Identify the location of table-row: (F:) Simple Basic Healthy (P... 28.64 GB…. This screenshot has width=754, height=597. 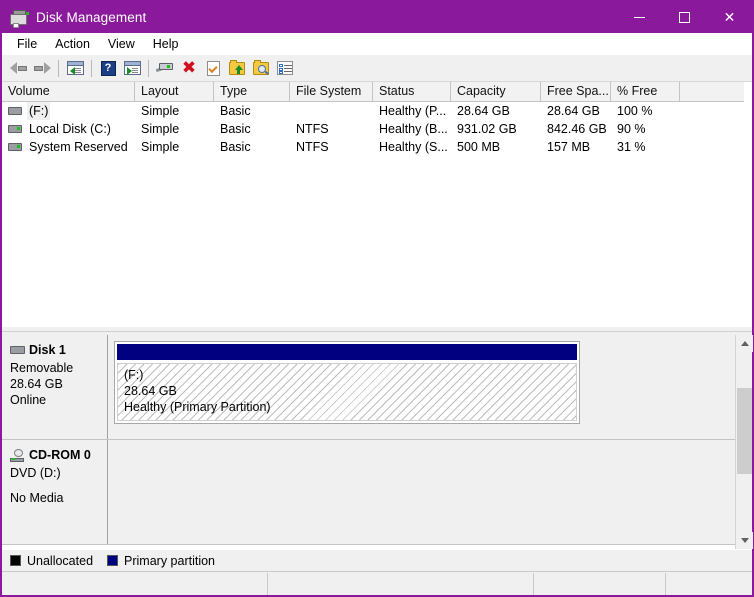
(377, 111).